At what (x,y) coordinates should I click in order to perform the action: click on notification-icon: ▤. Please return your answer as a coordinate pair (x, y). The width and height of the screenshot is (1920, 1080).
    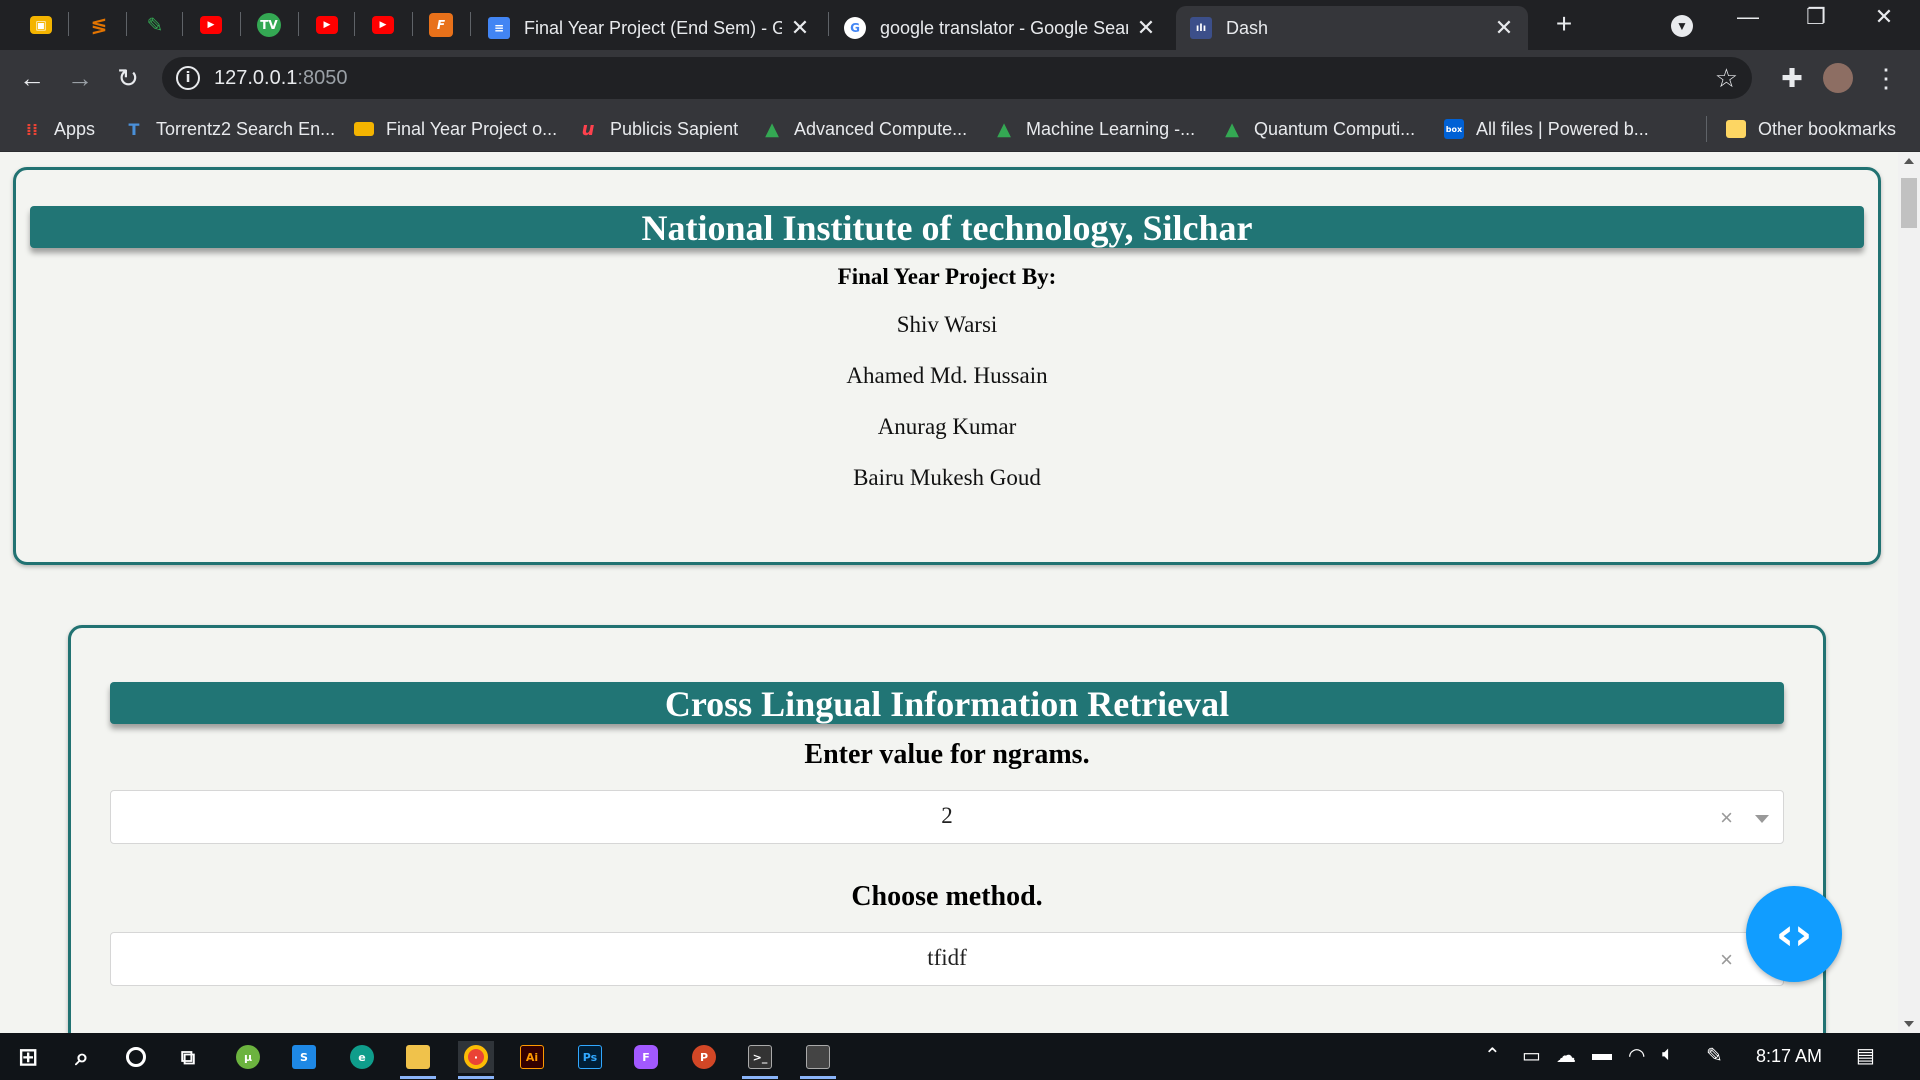
    Looking at the image, I should click on (1865, 1055).